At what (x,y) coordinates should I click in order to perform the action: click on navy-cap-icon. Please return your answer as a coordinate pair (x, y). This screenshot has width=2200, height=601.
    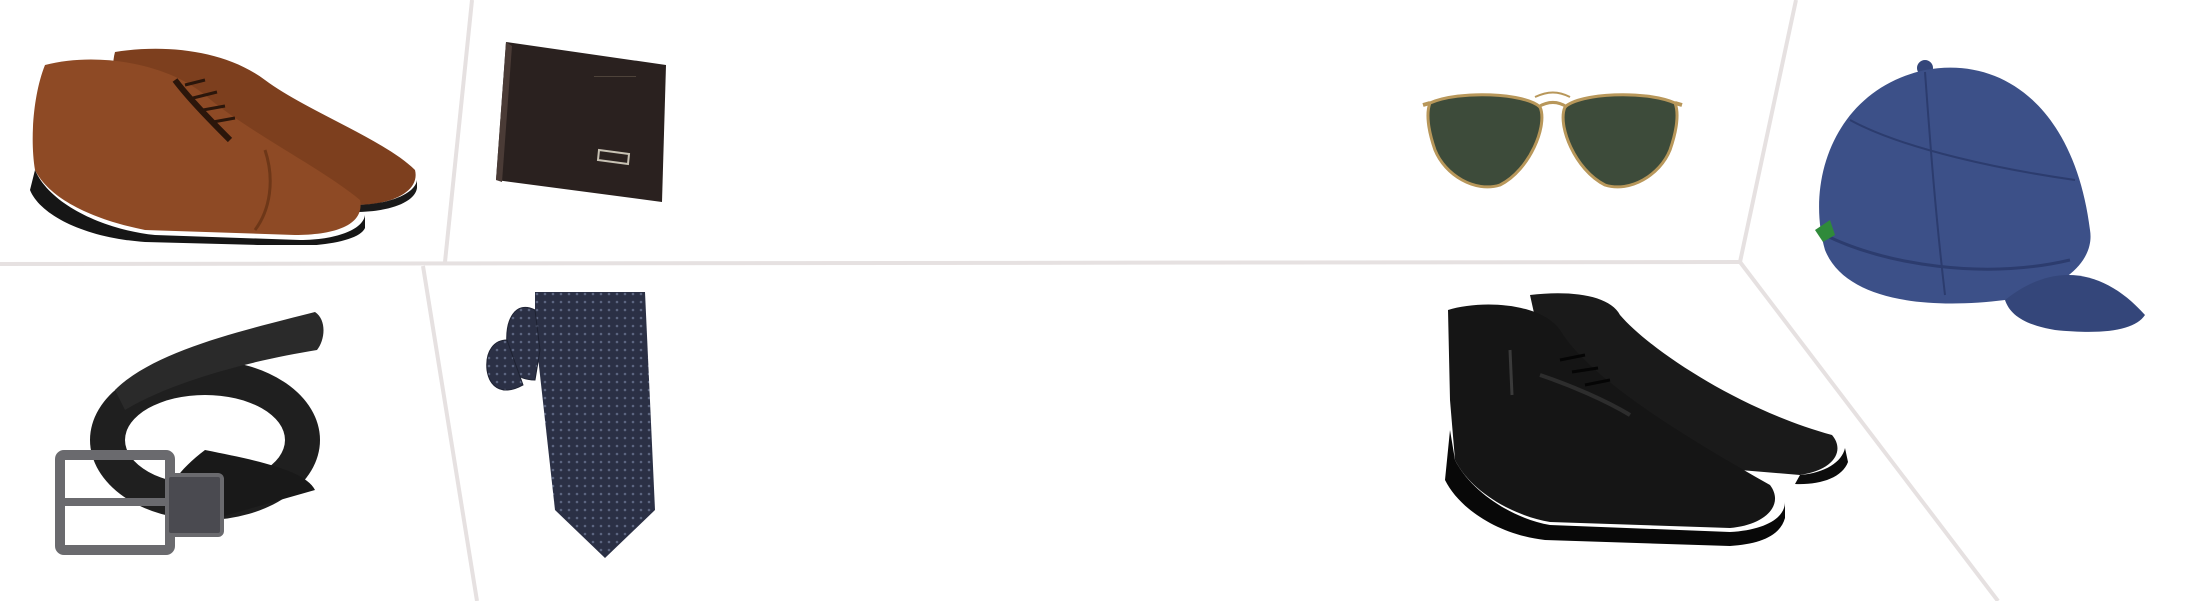
    Looking at the image, I should click on (1980, 196).